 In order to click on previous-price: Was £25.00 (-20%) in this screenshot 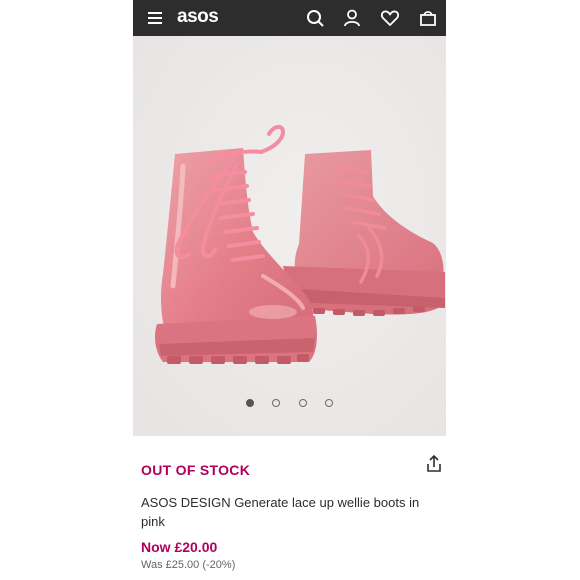, I will do `click(188, 565)`.